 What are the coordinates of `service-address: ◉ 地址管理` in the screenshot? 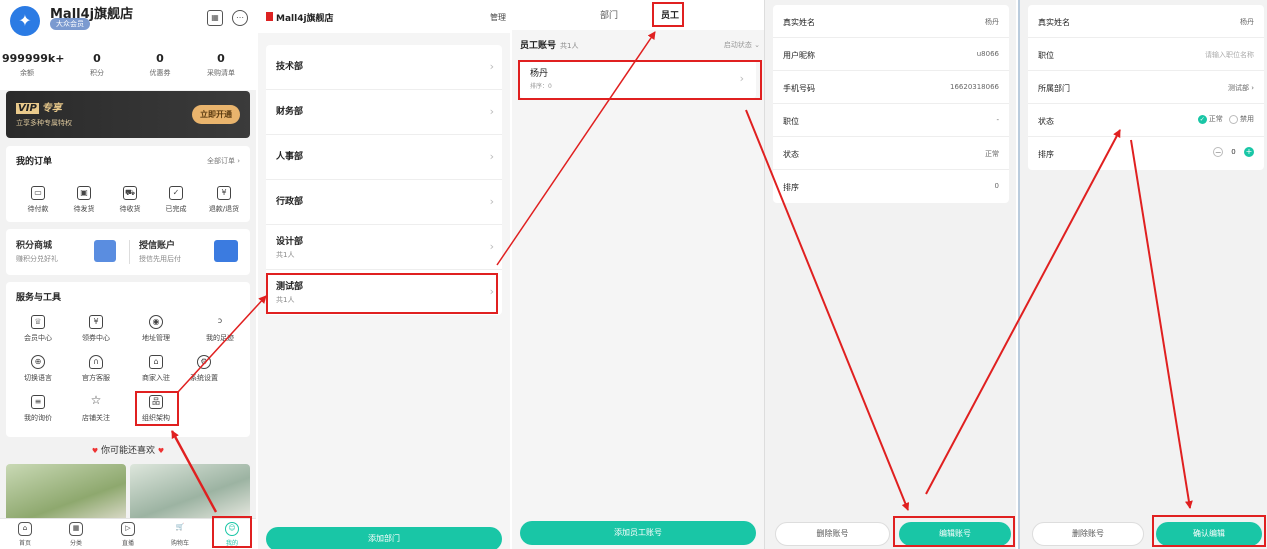 It's located at (156, 329).